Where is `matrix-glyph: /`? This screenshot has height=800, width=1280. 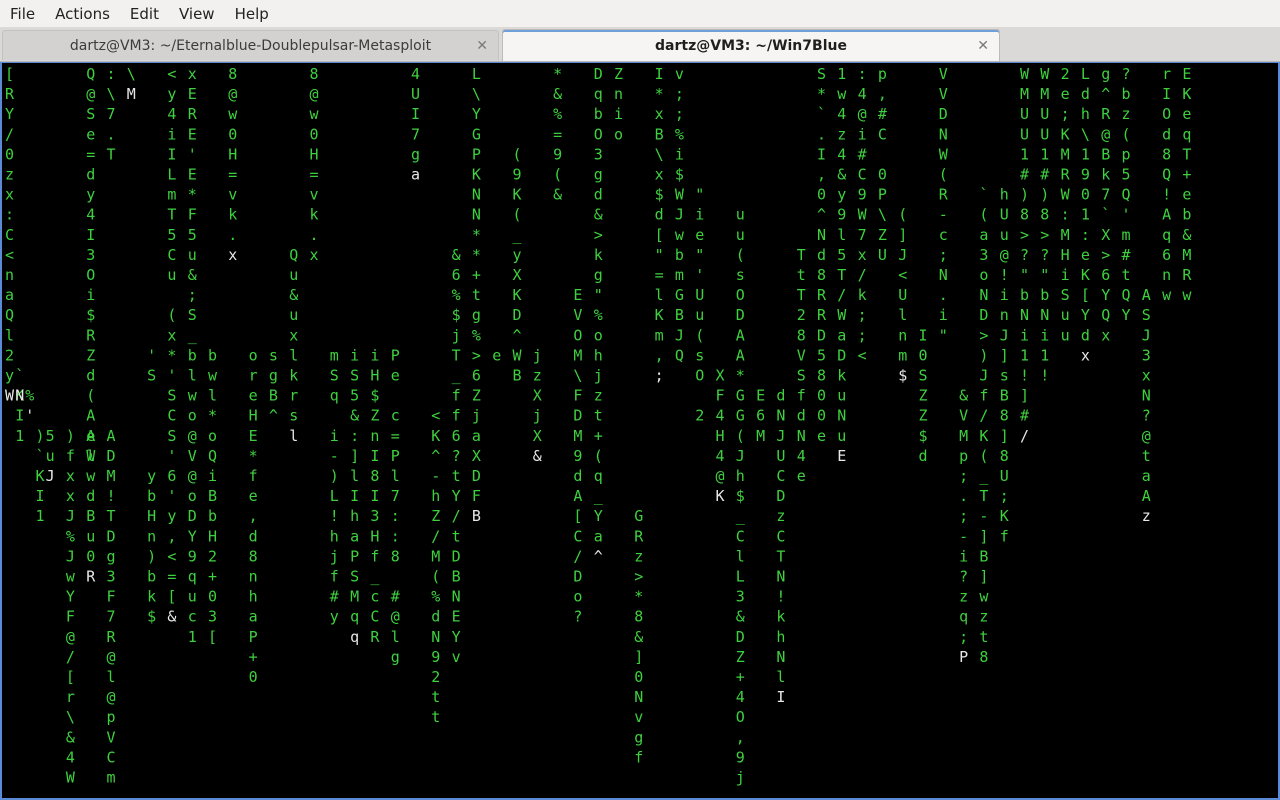
matrix-glyph: / is located at coordinates (435, 536).